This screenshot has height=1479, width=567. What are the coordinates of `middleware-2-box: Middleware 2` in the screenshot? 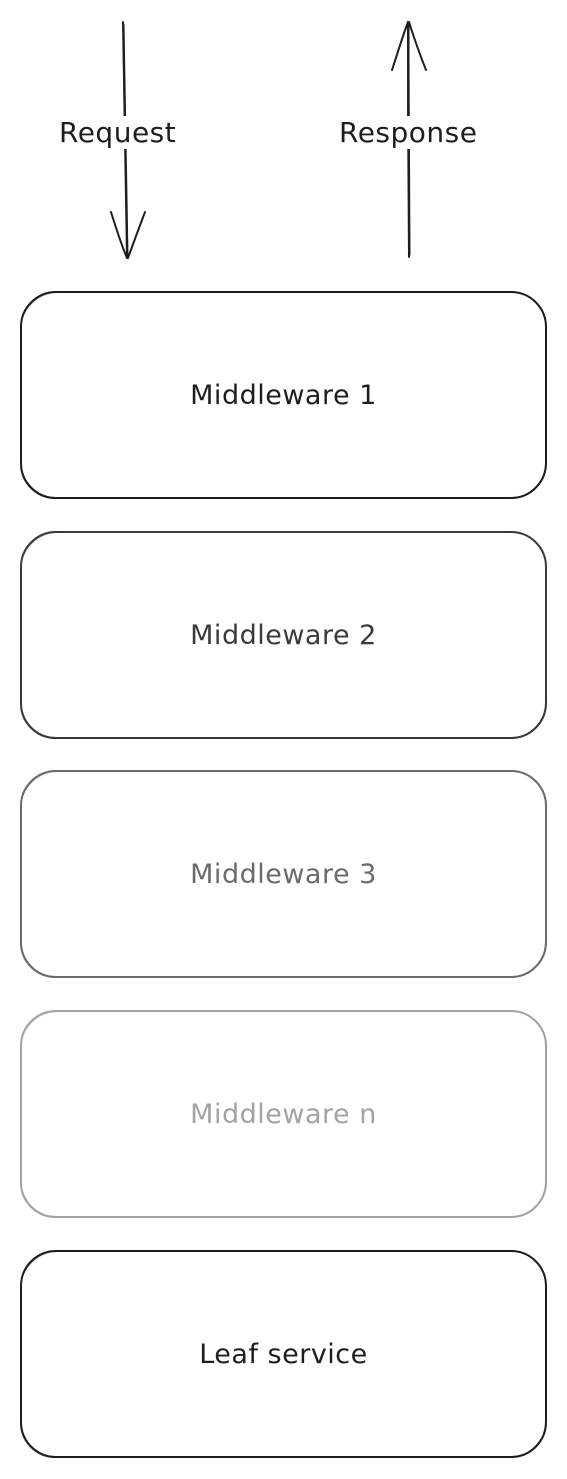 It's located at (283, 635).